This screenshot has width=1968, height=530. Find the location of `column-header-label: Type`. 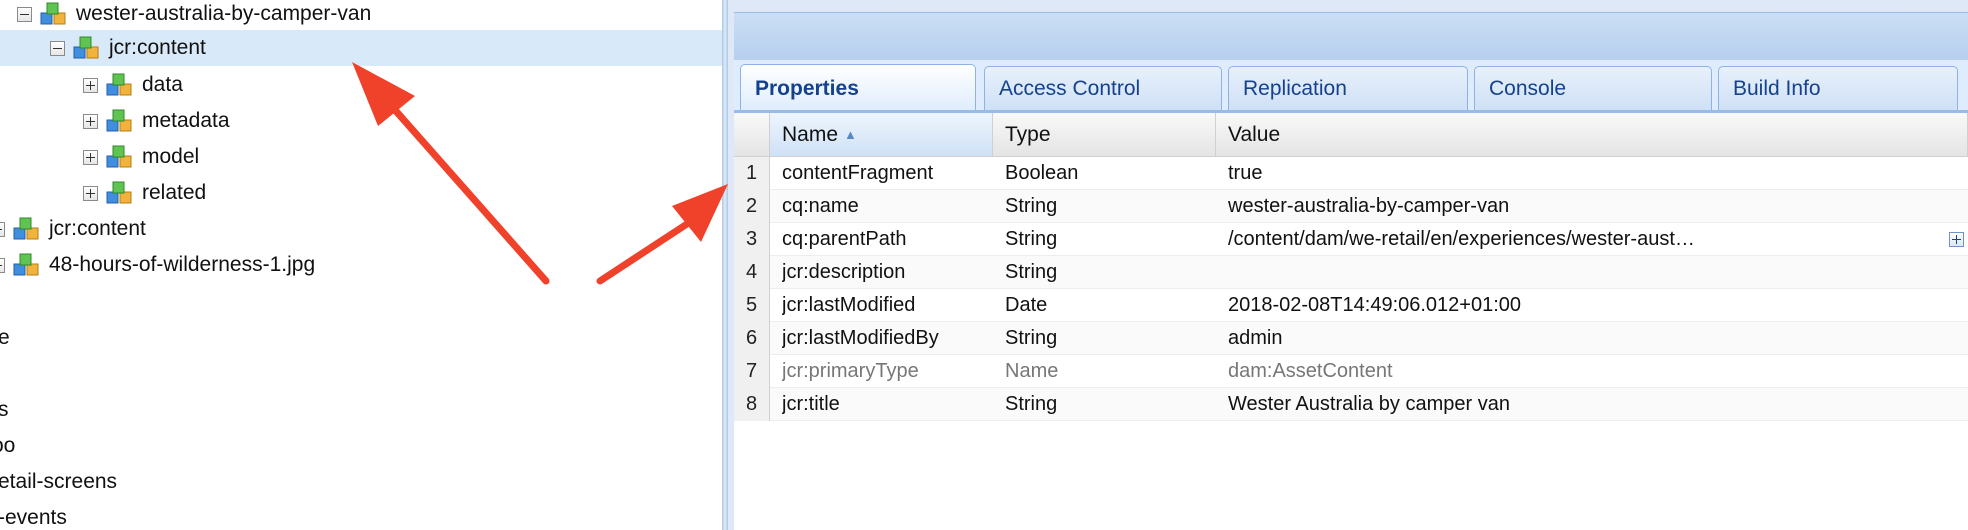

column-header-label: Type is located at coordinates (1028, 134).